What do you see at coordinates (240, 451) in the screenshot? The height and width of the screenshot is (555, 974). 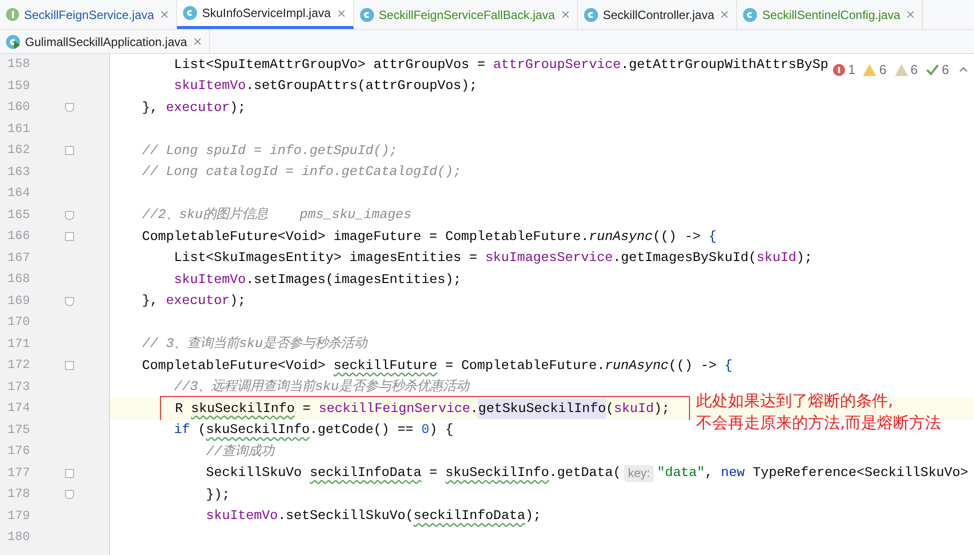 I see `code-token: //查询成功` at bounding box center [240, 451].